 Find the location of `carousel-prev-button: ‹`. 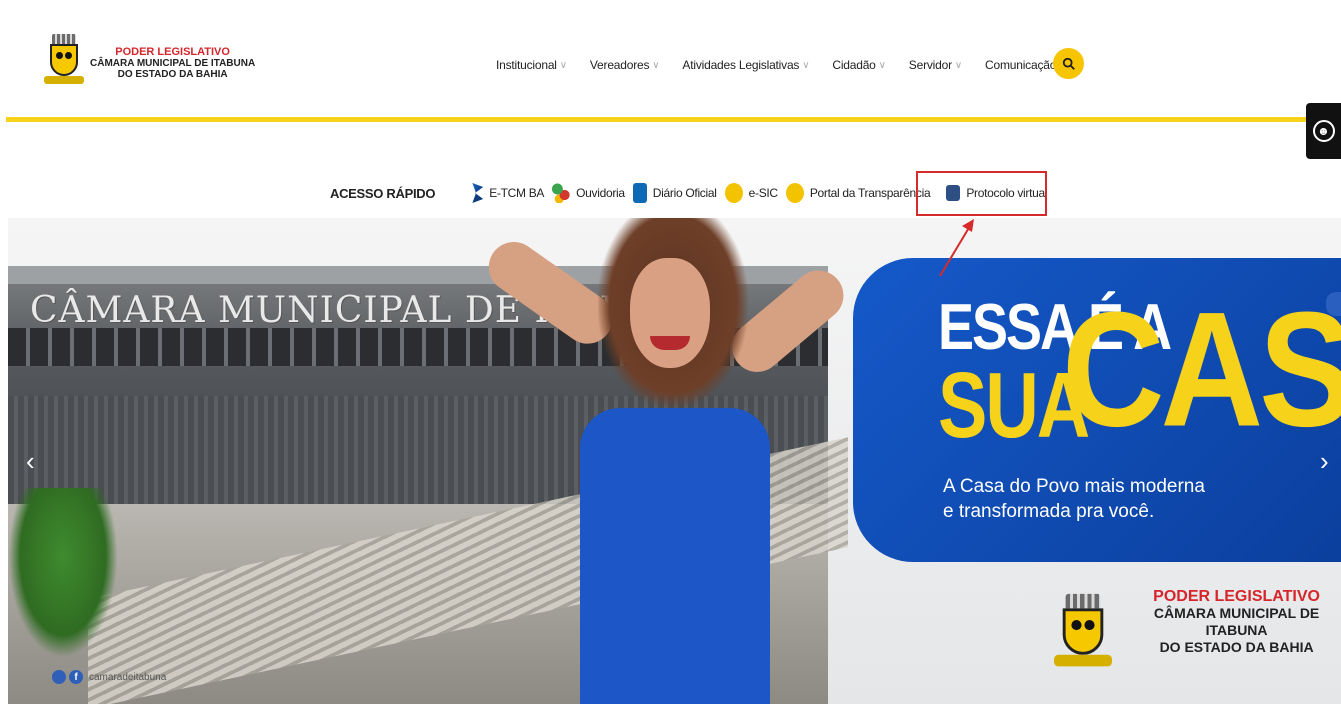

carousel-prev-button: ‹ is located at coordinates (30, 461).